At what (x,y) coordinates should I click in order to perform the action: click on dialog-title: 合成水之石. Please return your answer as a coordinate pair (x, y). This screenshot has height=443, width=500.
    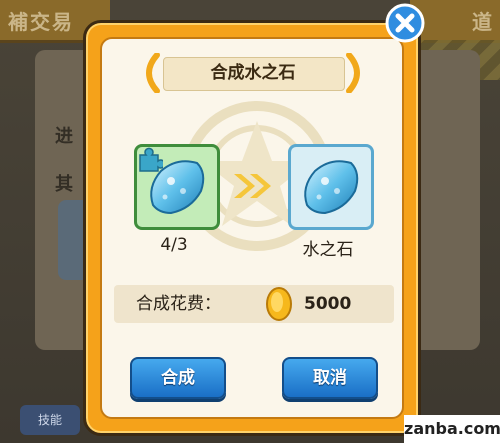
    Looking at the image, I should click on (253, 73).